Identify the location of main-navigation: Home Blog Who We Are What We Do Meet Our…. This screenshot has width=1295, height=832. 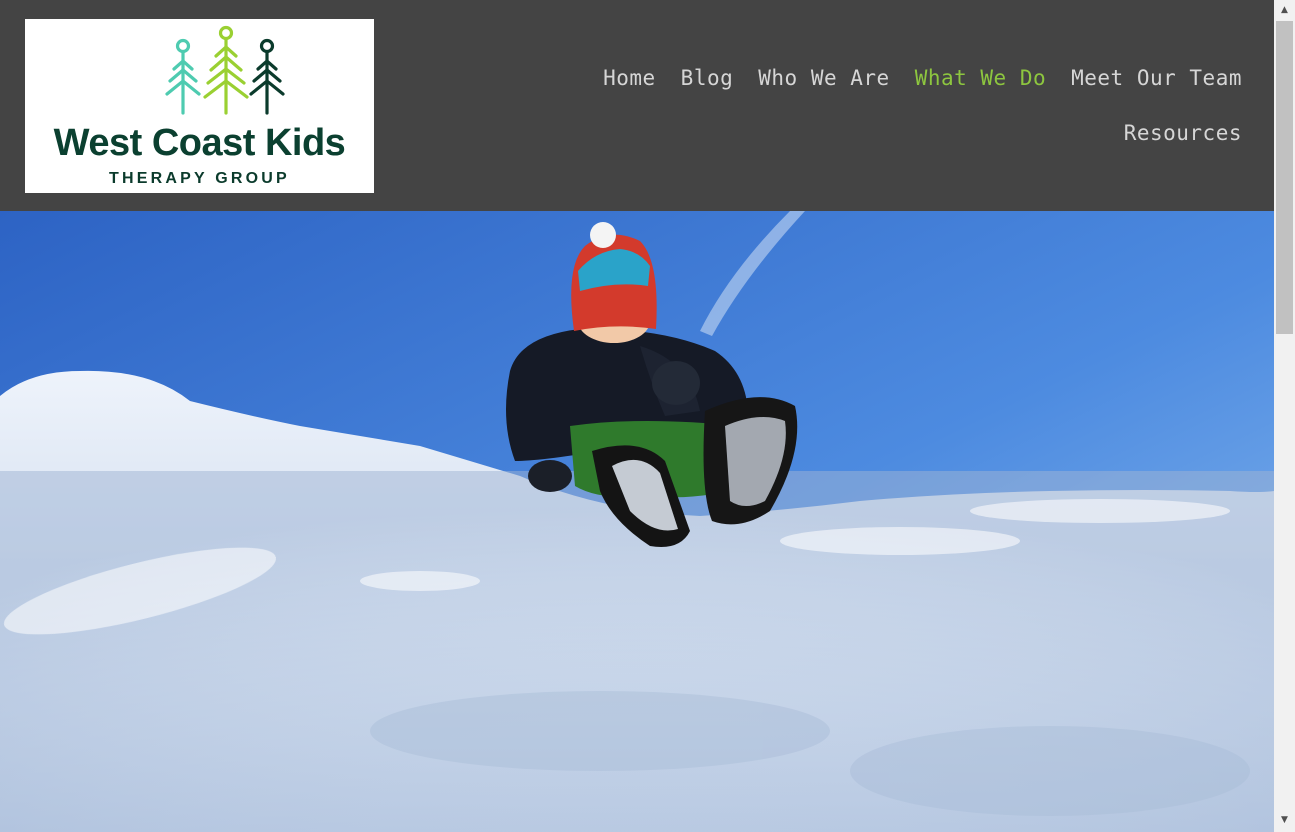
(862, 115).